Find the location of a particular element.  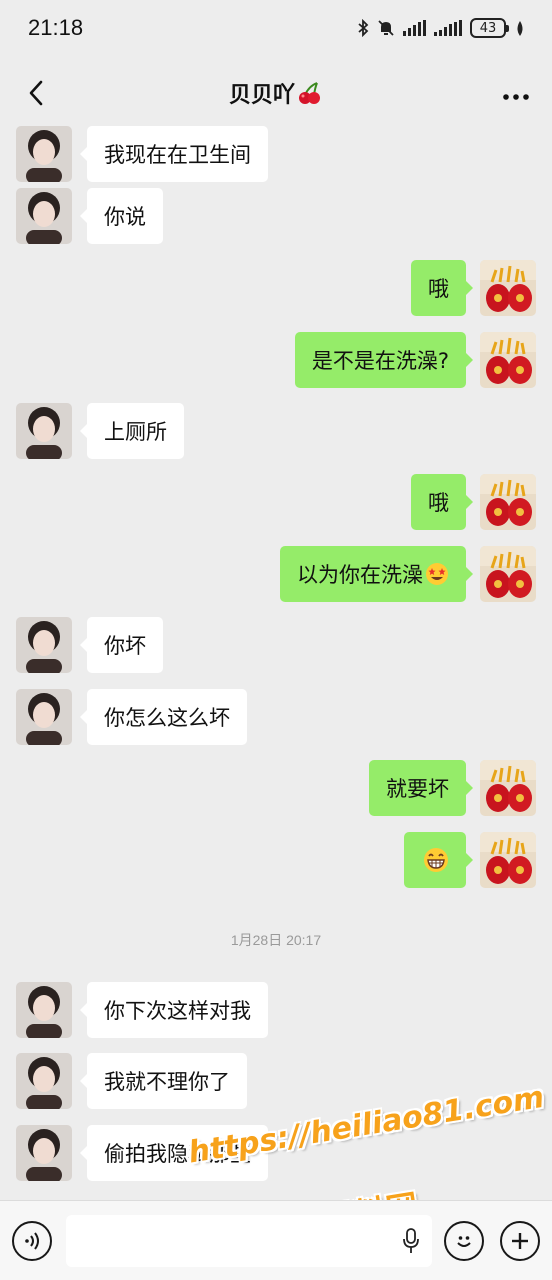

message-timestamp: 1月28日 20:17 is located at coordinates (276, 940).